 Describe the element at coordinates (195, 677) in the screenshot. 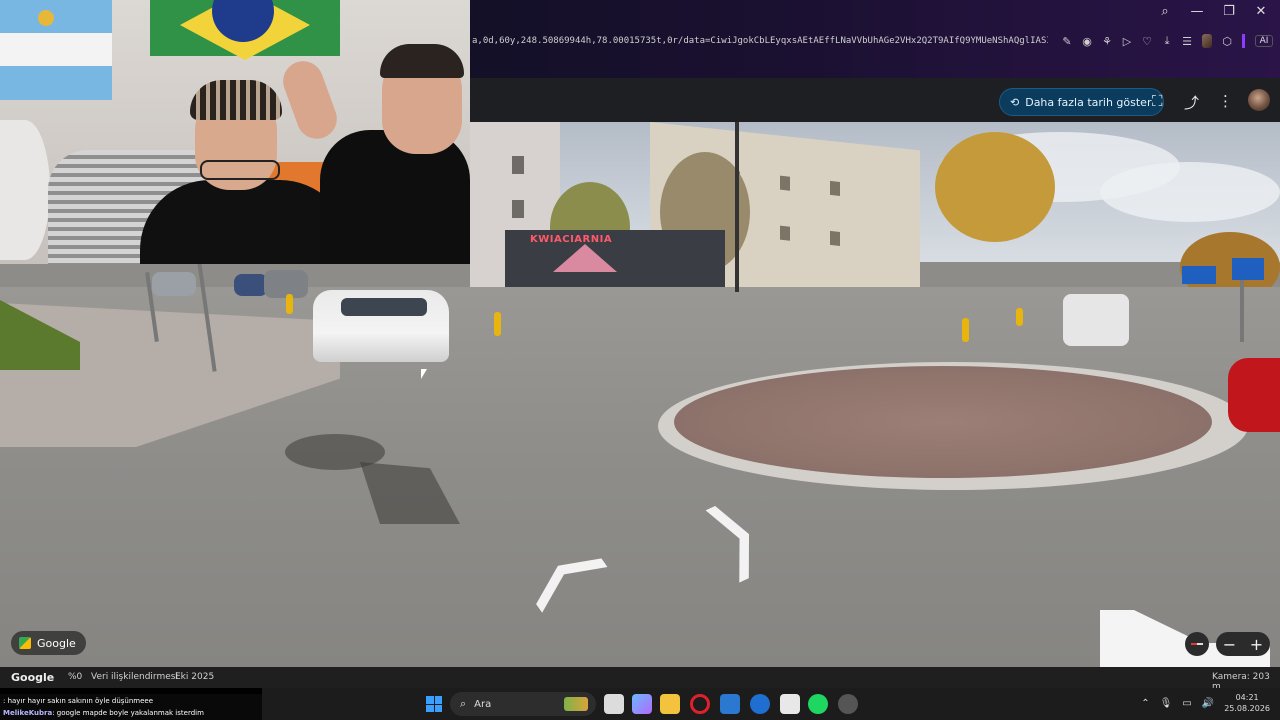

I see `capture-date: Eki 2025` at that location.